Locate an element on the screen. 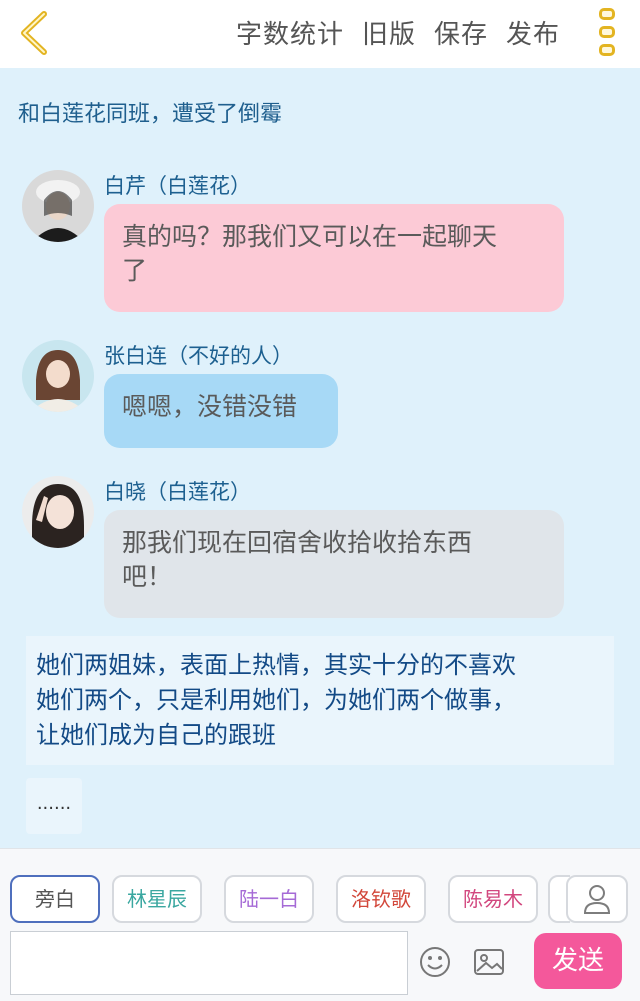  role-luo-qinge: 洛钦歌 is located at coordinates (381, 899).